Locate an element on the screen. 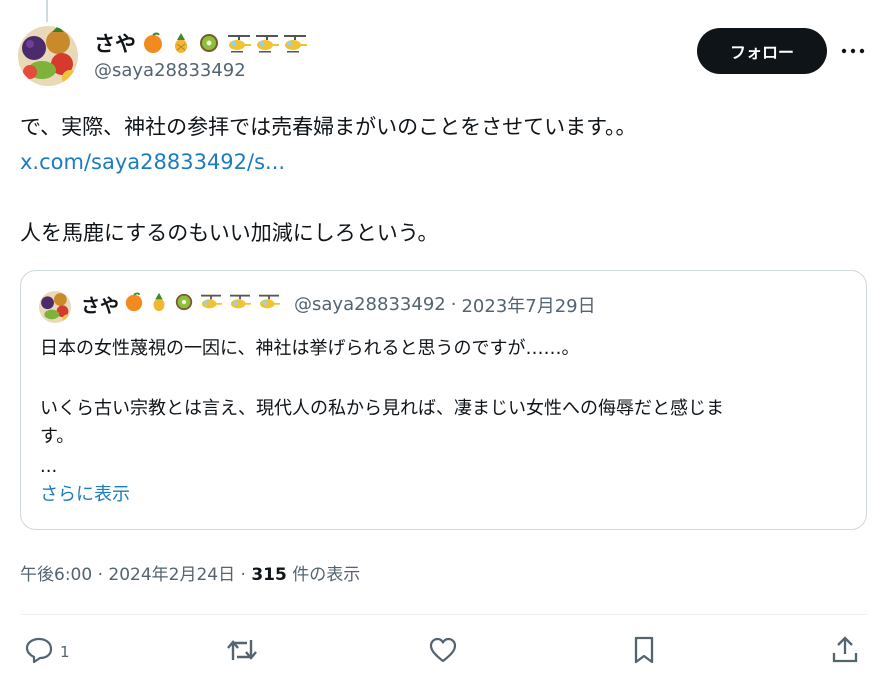 This screenshot has width=888, height=686. reply-button: 1 is located at coordinates (47, 652).